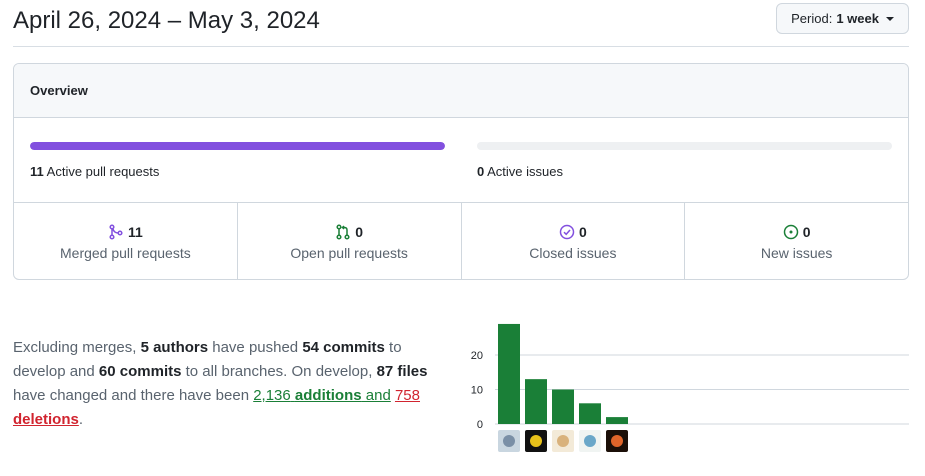  What do you see at coordinates (343, 347) in the screenshot?
I see `develop-commits-count: 54 commits` at bounding box center [343, 347].